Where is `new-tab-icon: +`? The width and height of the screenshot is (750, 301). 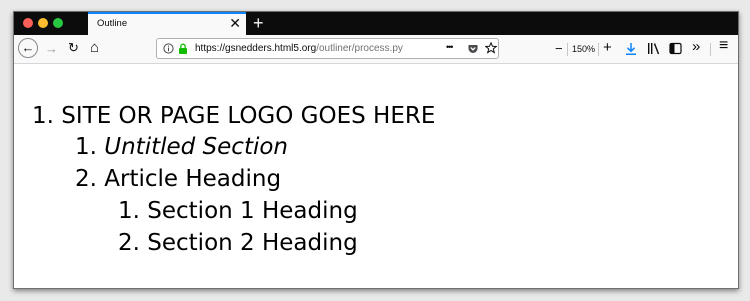
new-tab-icon: + is located at coordinates (258, 23).